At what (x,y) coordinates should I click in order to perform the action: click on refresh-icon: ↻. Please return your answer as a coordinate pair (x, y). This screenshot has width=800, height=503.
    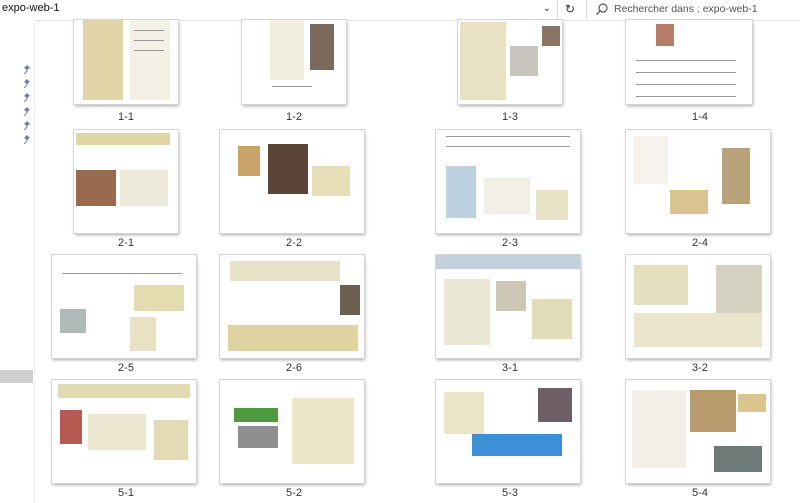
    Looking at the image, I should click on (570, 9).